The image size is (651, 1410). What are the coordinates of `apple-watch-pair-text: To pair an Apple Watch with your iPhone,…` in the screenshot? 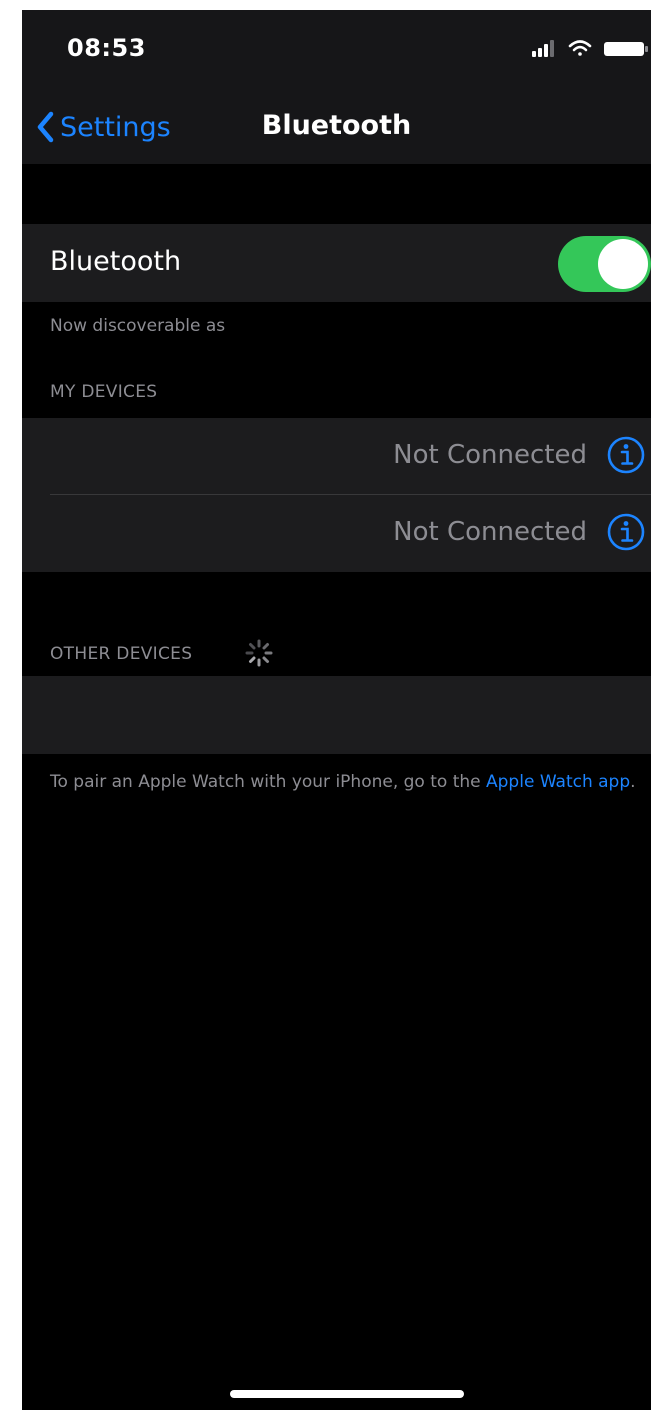 It's located at (350, 782).